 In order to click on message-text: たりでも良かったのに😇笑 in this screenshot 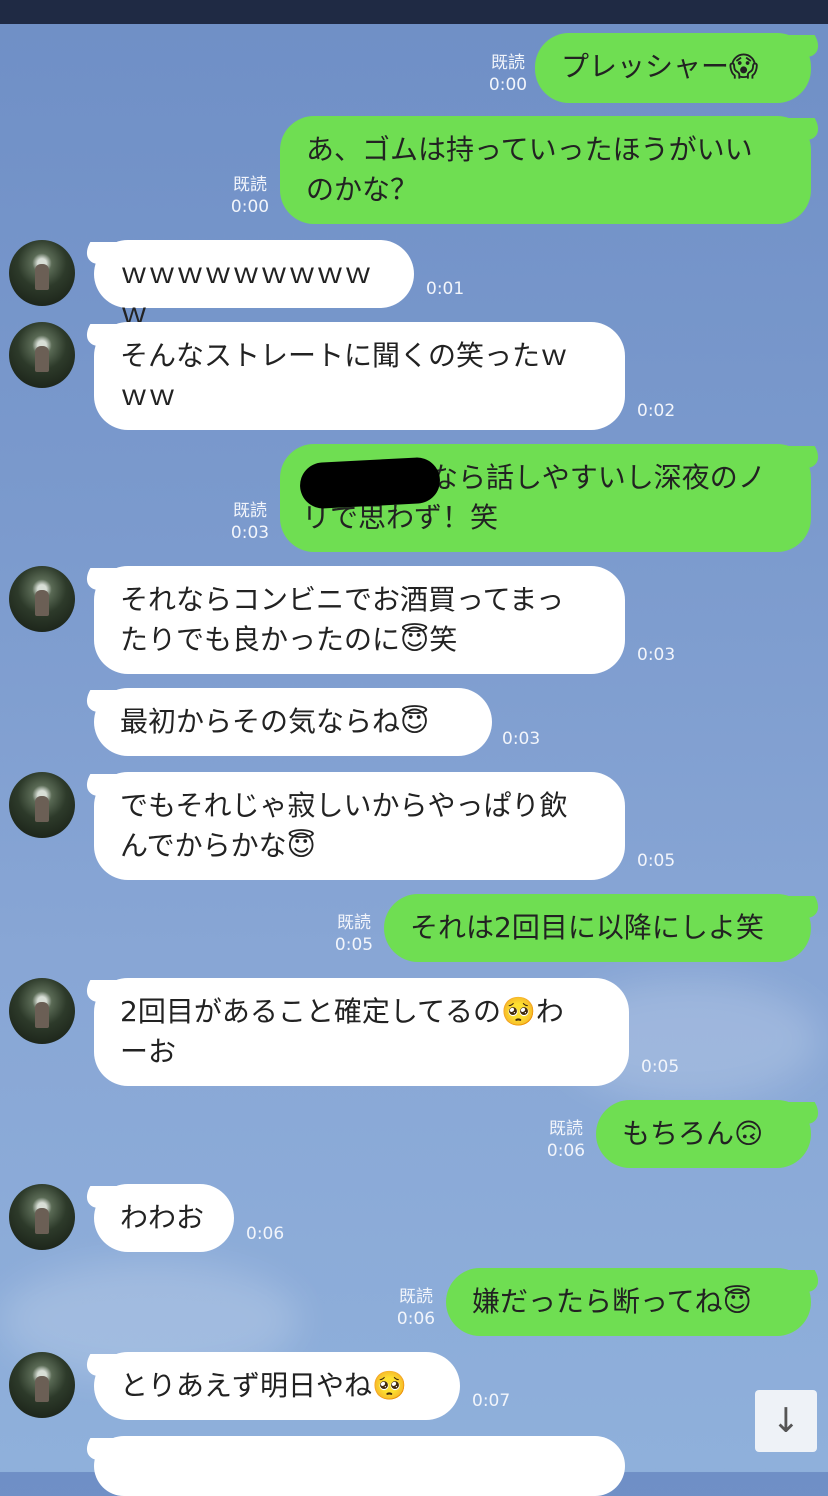, I will do `click(289, 639)`.